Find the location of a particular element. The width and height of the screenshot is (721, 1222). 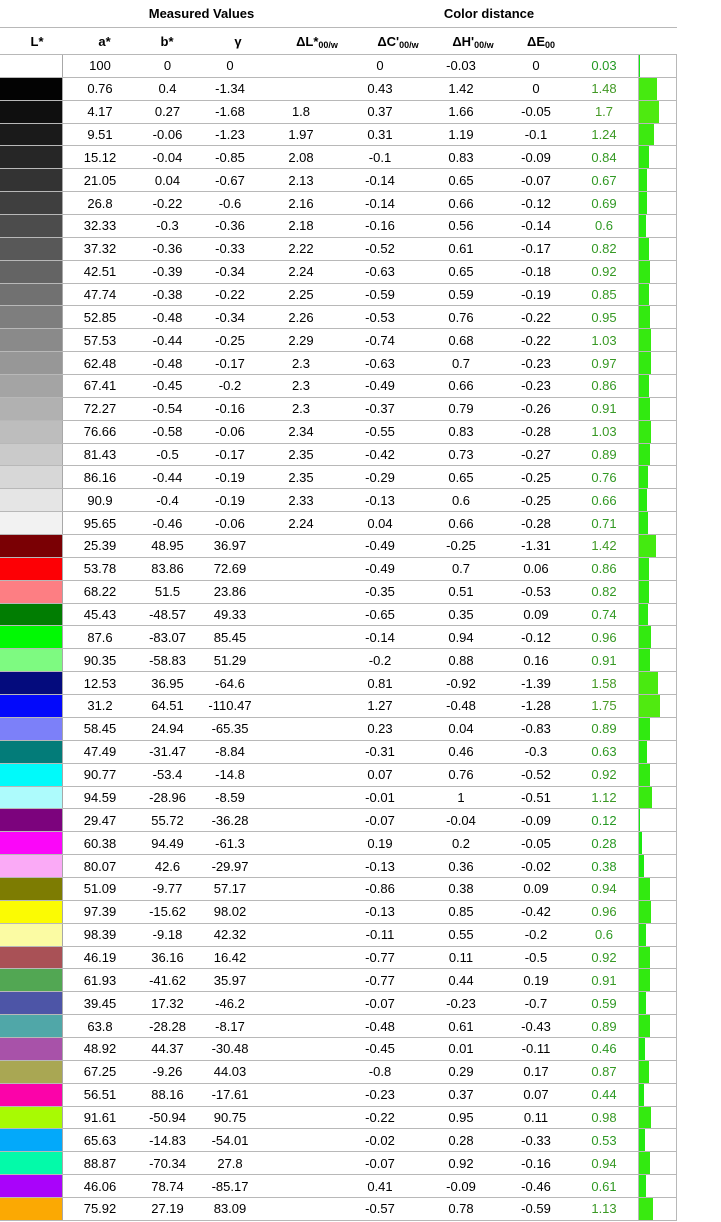

cell-dL: -0.53 is located at coordinates (380, 317).